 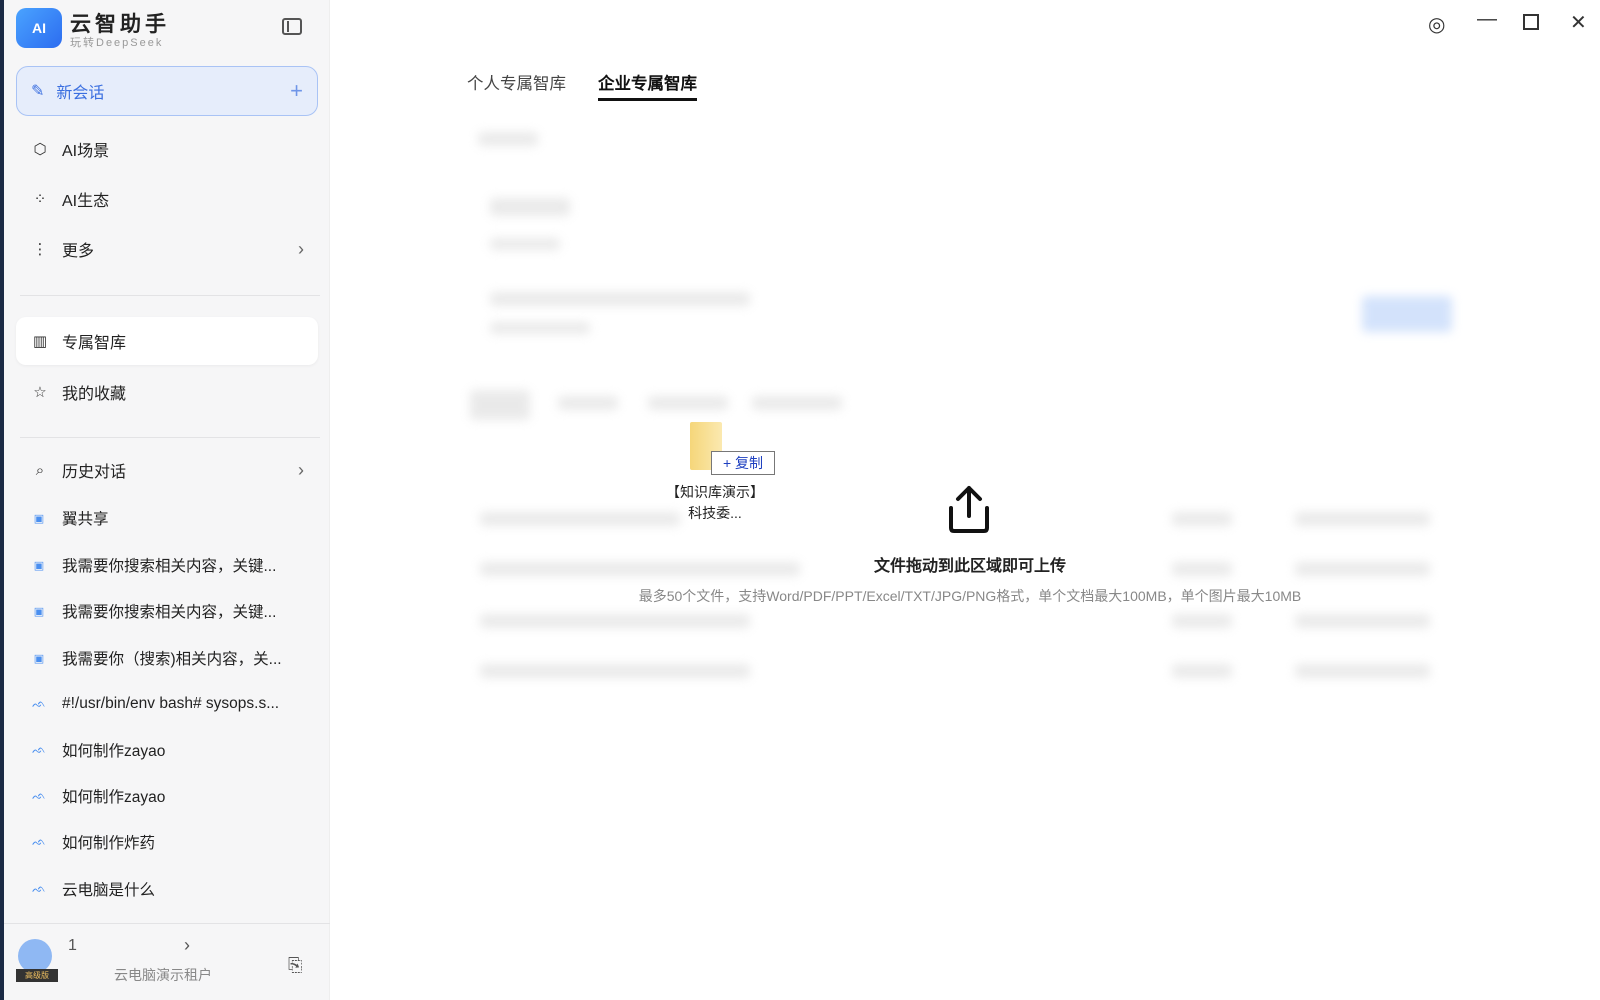 What do you see at coordinates (167, 470) in the screenshot?
I see `sidebar-item-history: ⌕ 历史对话 ›` at bounding box center [167, 470].